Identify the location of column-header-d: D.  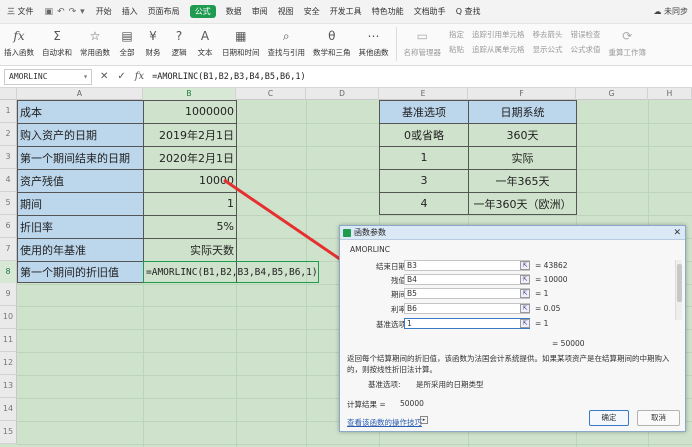
(342, 94).